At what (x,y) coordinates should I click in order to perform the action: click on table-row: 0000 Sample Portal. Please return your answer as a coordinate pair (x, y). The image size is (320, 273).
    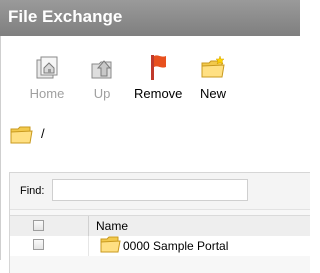
    Looking at the image, I should click on (160, 246).